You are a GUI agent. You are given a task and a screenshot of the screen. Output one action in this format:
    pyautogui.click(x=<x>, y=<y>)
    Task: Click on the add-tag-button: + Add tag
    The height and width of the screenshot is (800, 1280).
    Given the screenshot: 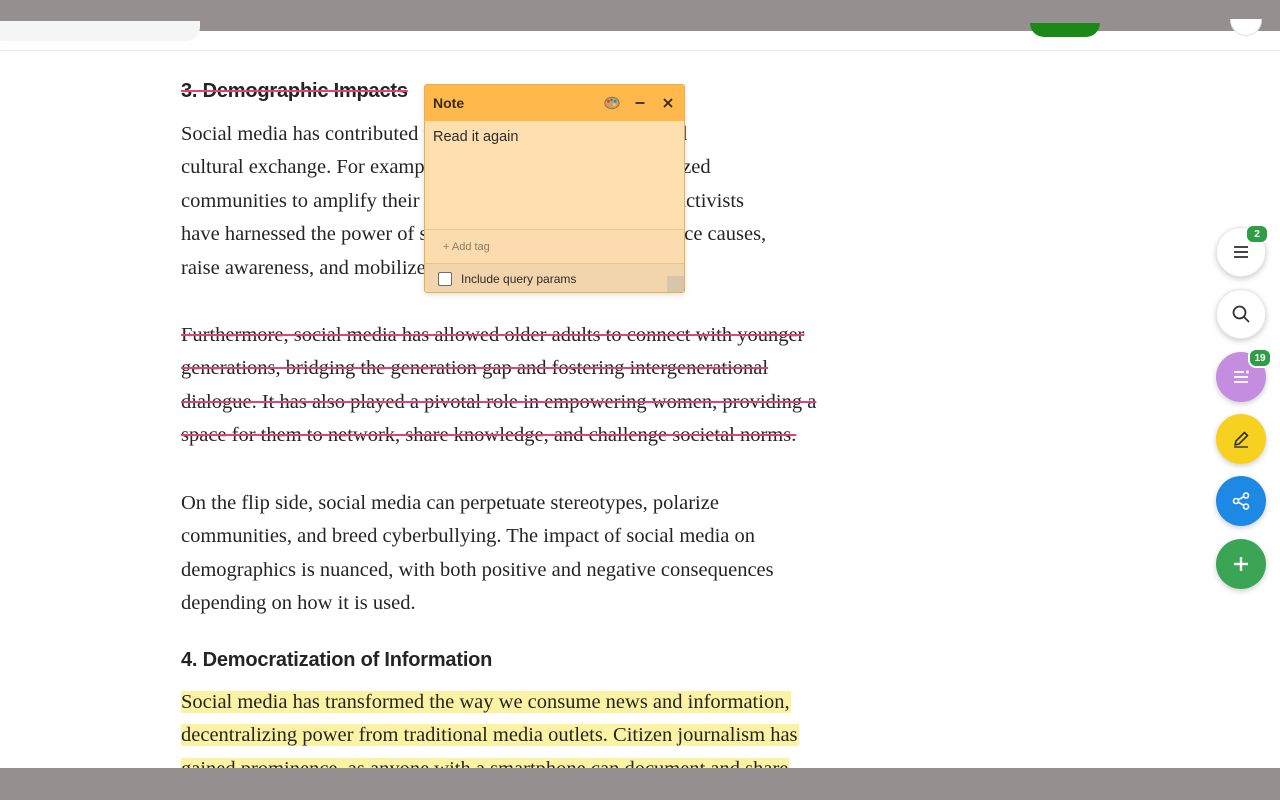 What is the action you would take?
    pyautogui.click(x=554, y=246)
    